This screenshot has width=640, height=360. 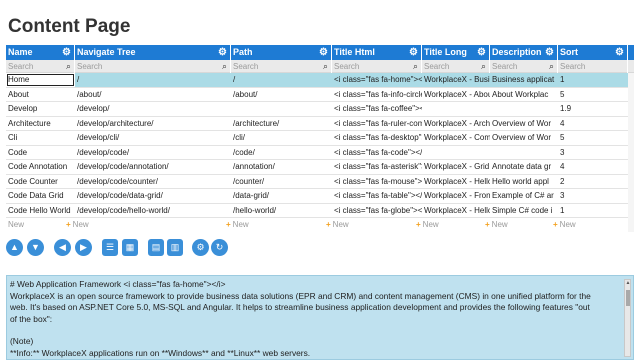 I want to click on cell-title-long: WorkplaceX - Grid Annotation, so click(x=456, y=167).